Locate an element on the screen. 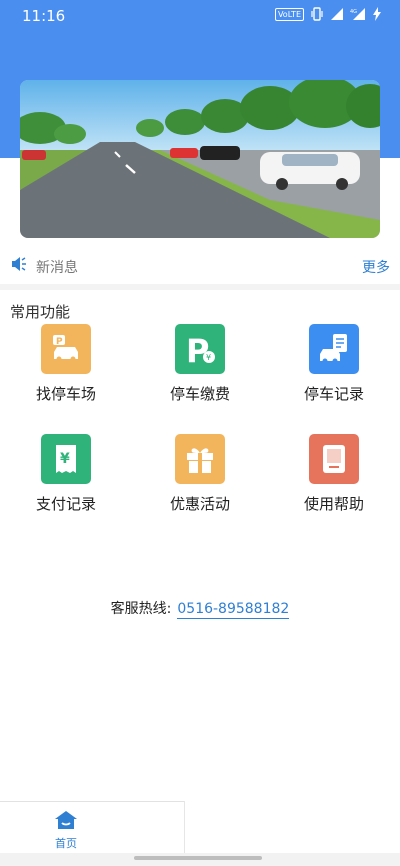 The width and height of the screenshot is (400, 866). bottom-tab-bar: 首页 is located at coordinates (92, 827).